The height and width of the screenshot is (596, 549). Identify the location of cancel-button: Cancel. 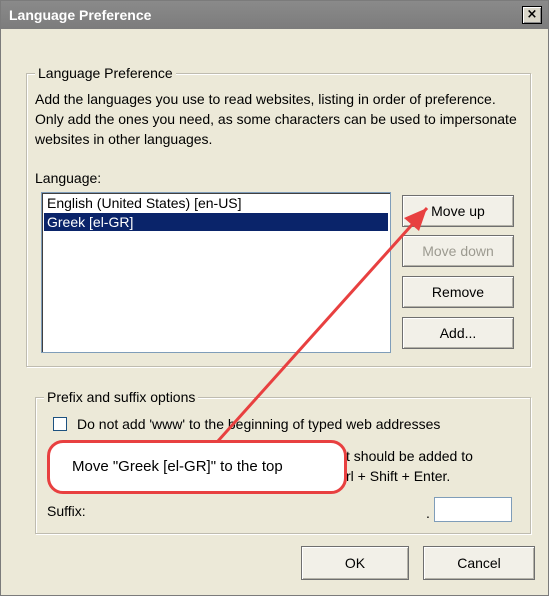
(479, 563).